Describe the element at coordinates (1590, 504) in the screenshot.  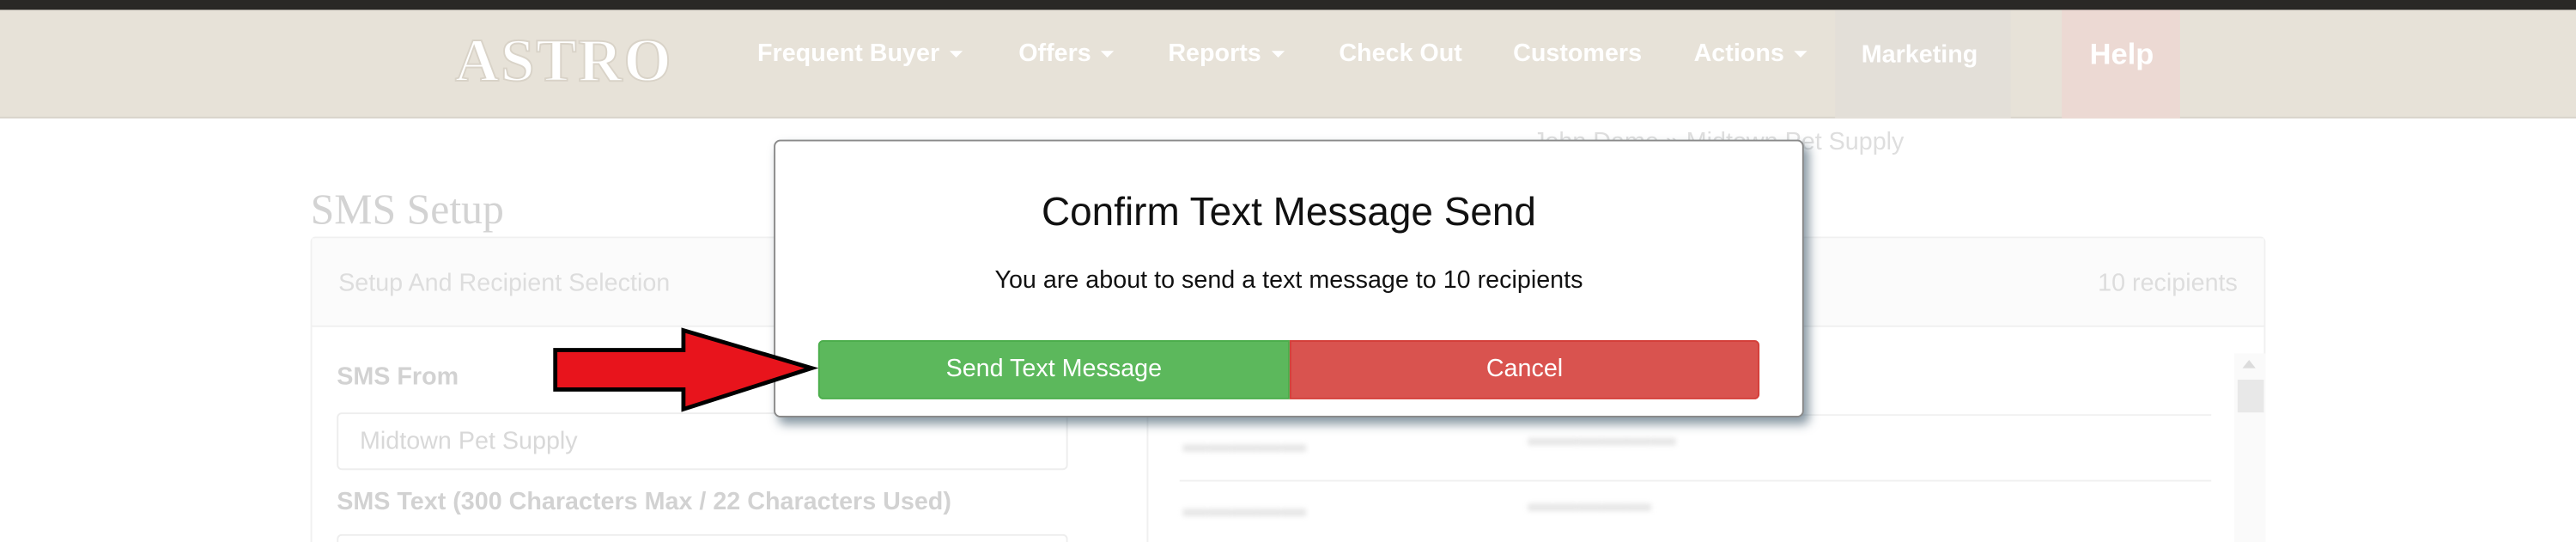
I see `blurred-recipient-phone: ▬▬▬▬▬` at that location.